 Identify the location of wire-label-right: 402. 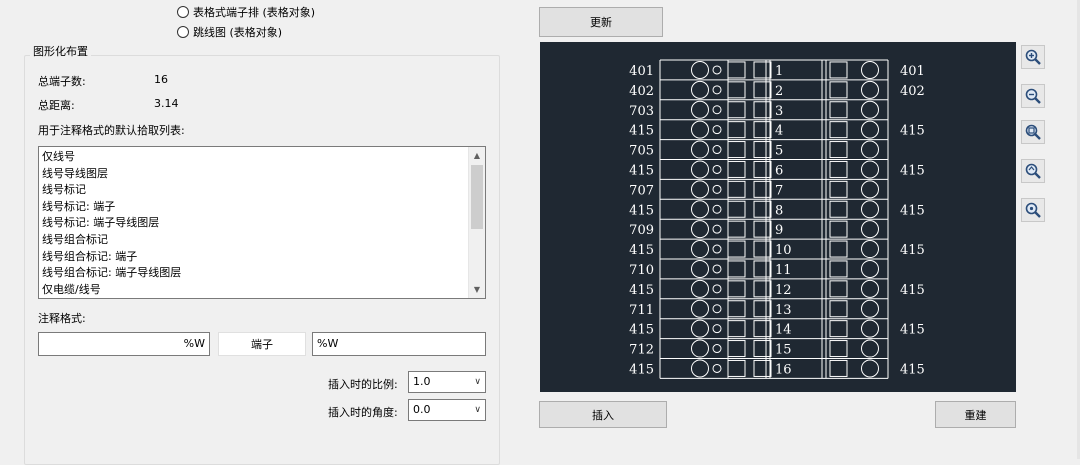
(912, 91).